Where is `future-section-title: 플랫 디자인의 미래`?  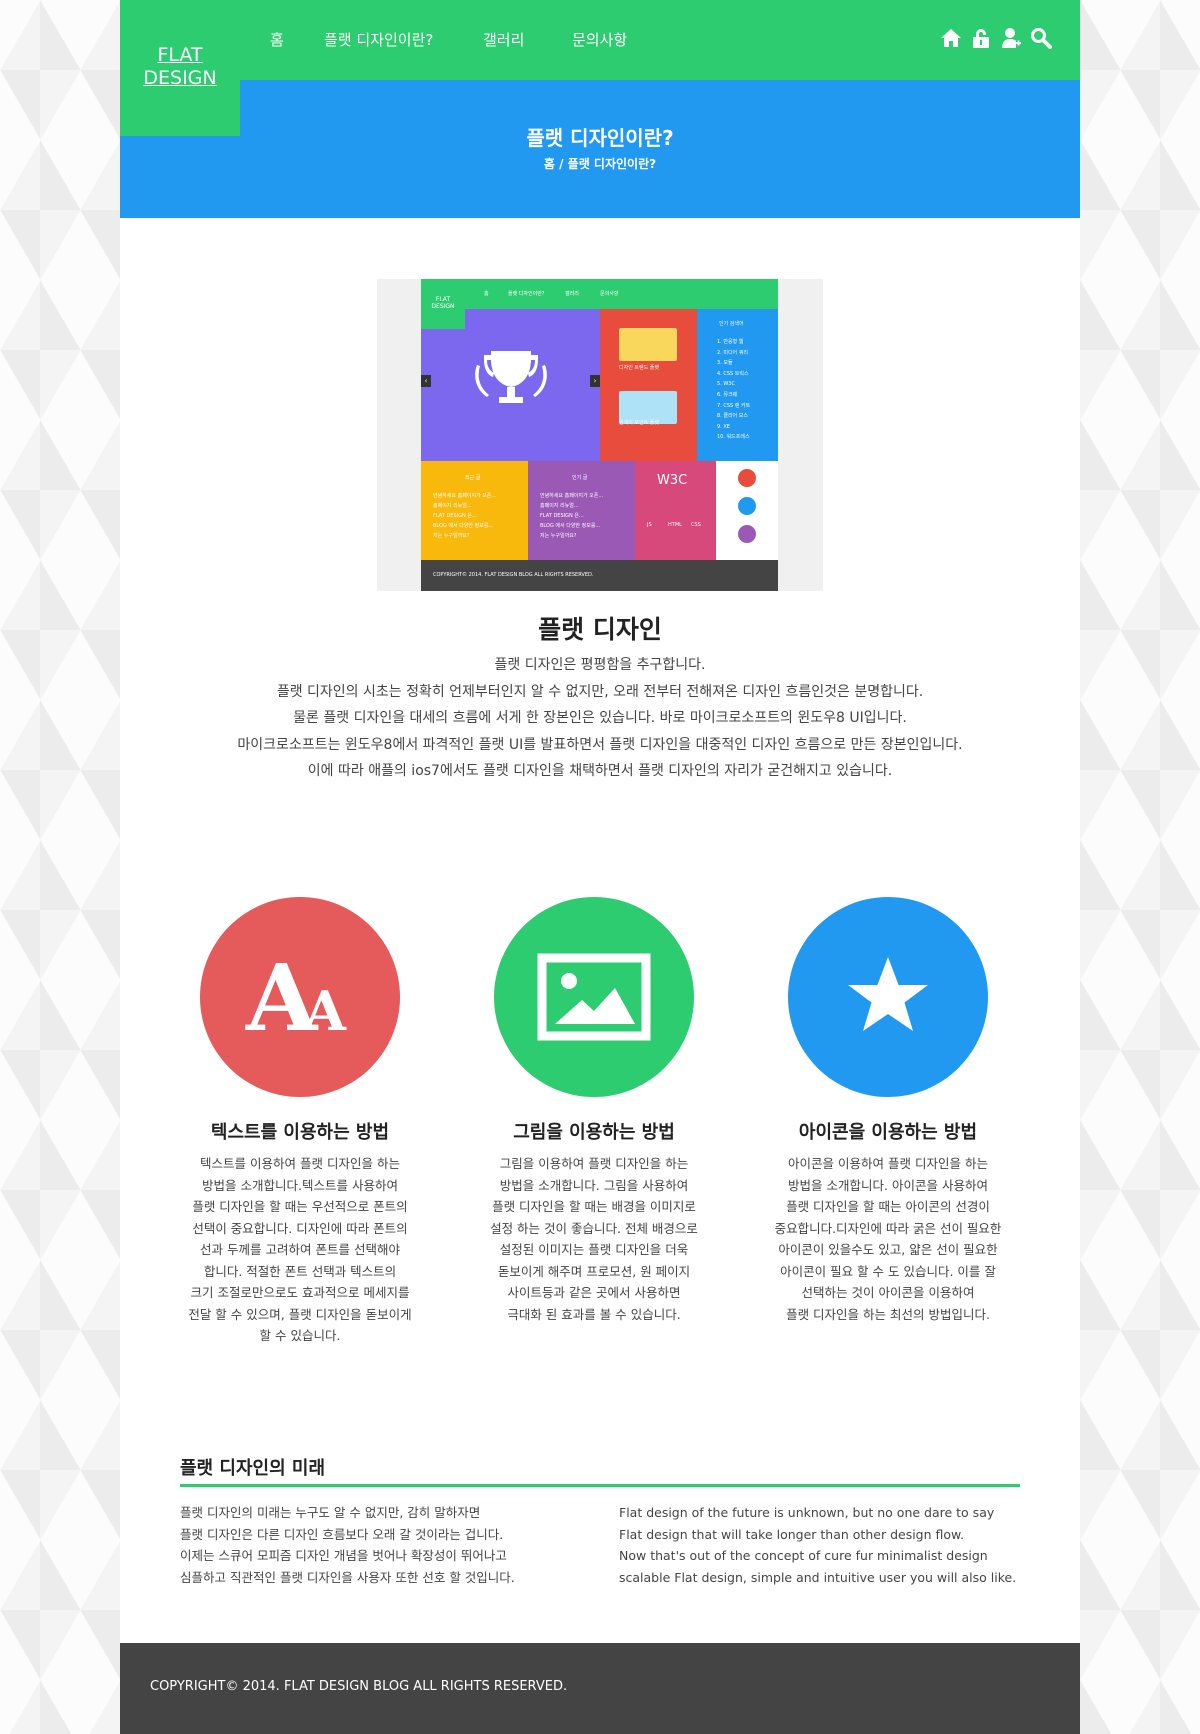
future-section-title: 플랫 디자인의 미래 is located at coordinates (253, 1468).